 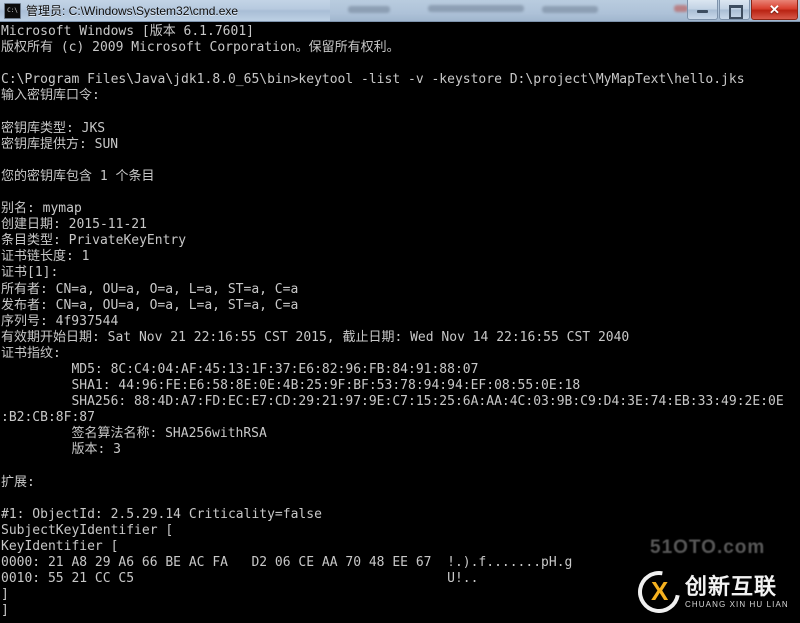 What do you see at coordinates (240, 579) in the screenshot?
I see `console-line: 0010: 55 21 CC C5 U!..` at bounding box center [240, 579].